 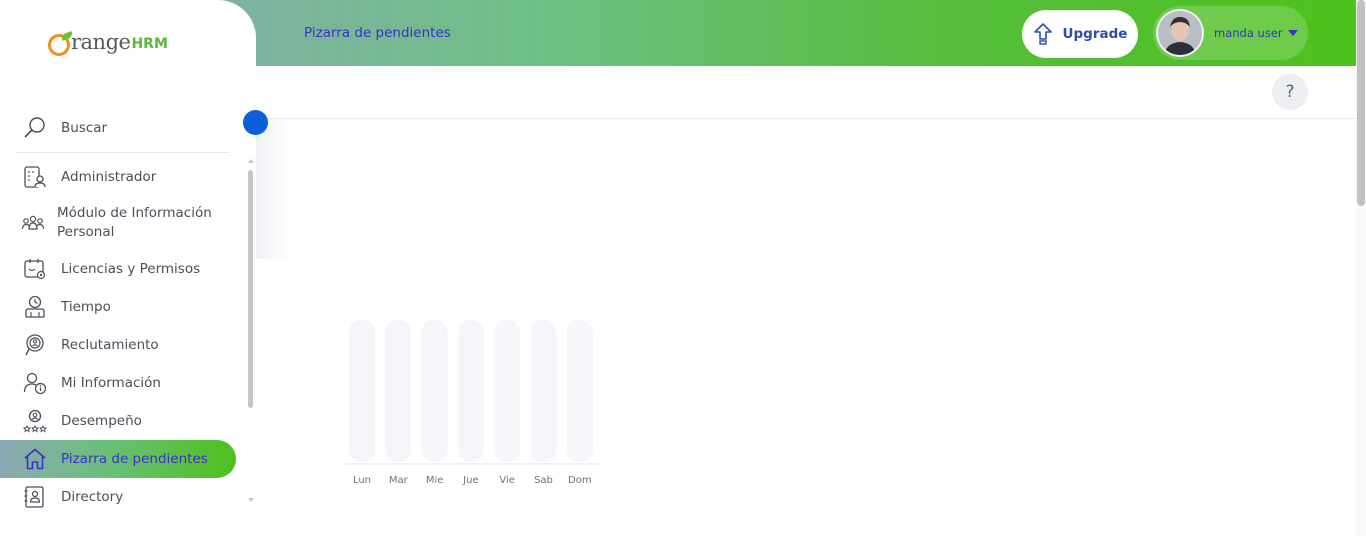 What do you see at coordinates (806, 92) in the screenshot?
I see `sub-header` at bounding box center [806, 92].